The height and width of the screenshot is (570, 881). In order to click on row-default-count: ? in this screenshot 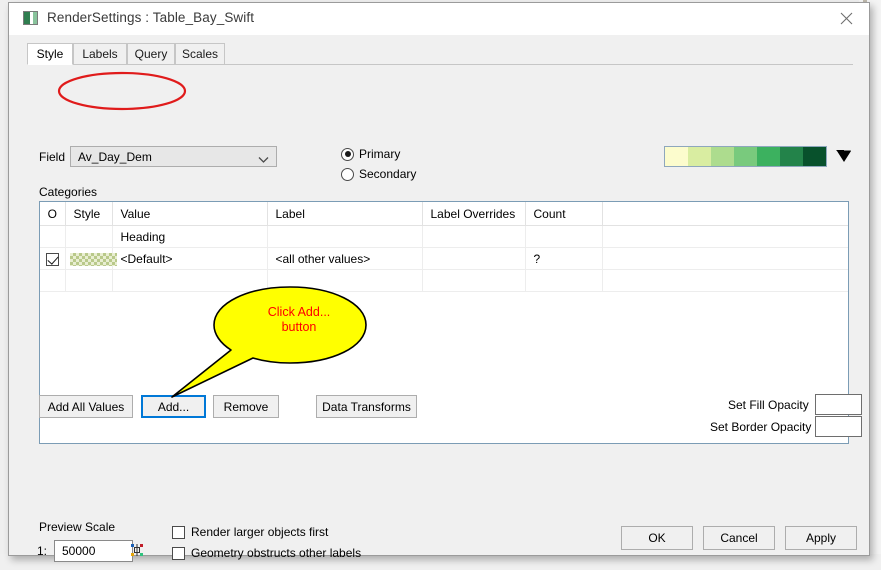, I will do `click(564, 258)`.